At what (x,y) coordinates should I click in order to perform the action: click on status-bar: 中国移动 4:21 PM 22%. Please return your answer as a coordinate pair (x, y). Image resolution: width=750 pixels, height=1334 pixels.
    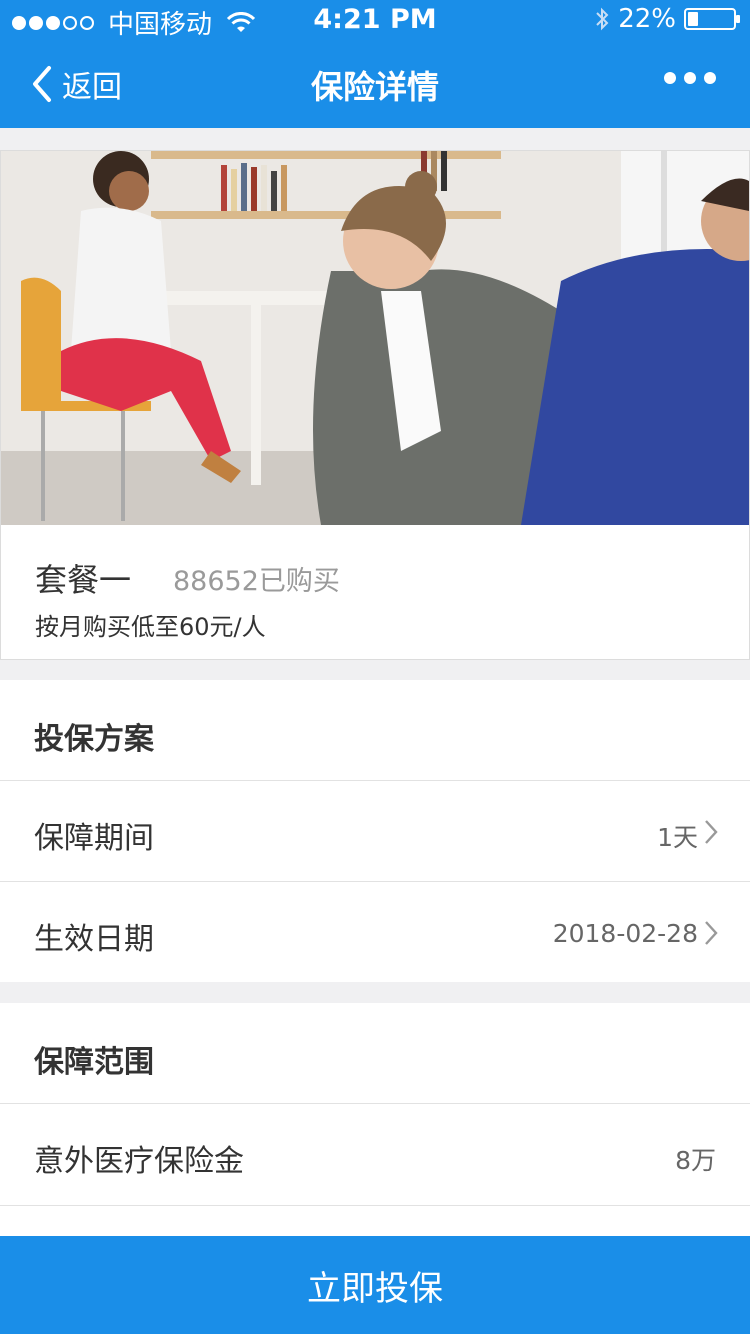
    Looking at the image, I should click on (375, 20).